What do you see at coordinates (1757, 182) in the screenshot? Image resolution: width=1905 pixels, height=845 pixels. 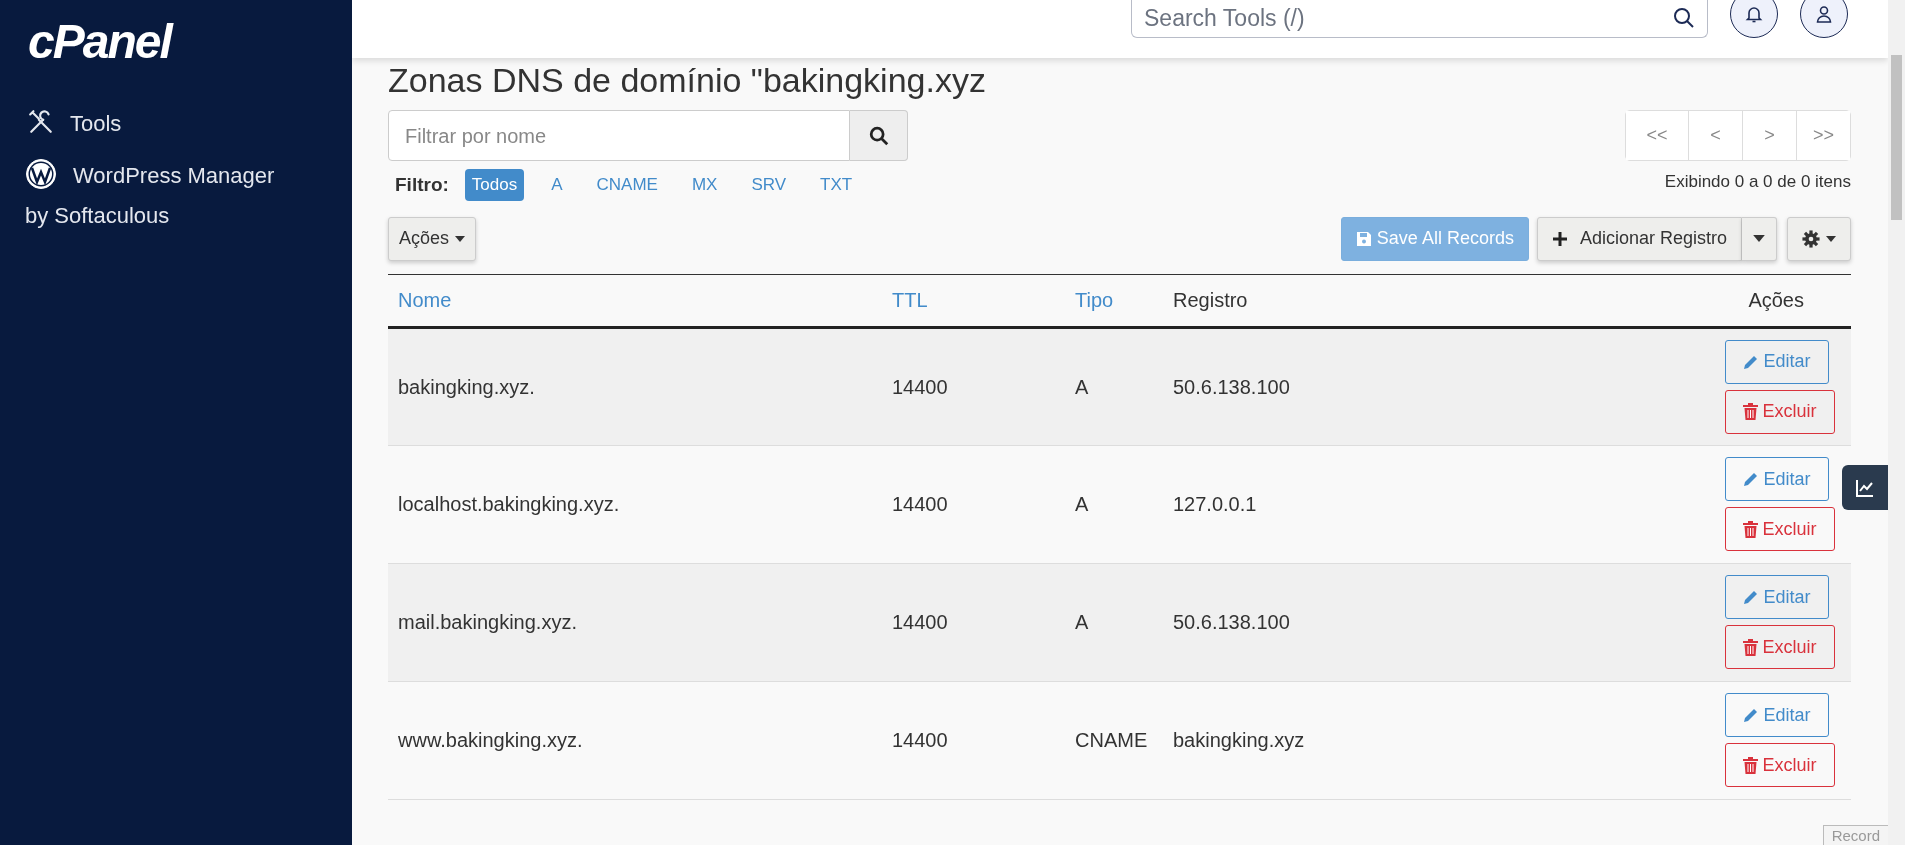 I see `pagination-summary: Exibindo 0 a 0 de 0 itens` at bounding box center [1757, 182].